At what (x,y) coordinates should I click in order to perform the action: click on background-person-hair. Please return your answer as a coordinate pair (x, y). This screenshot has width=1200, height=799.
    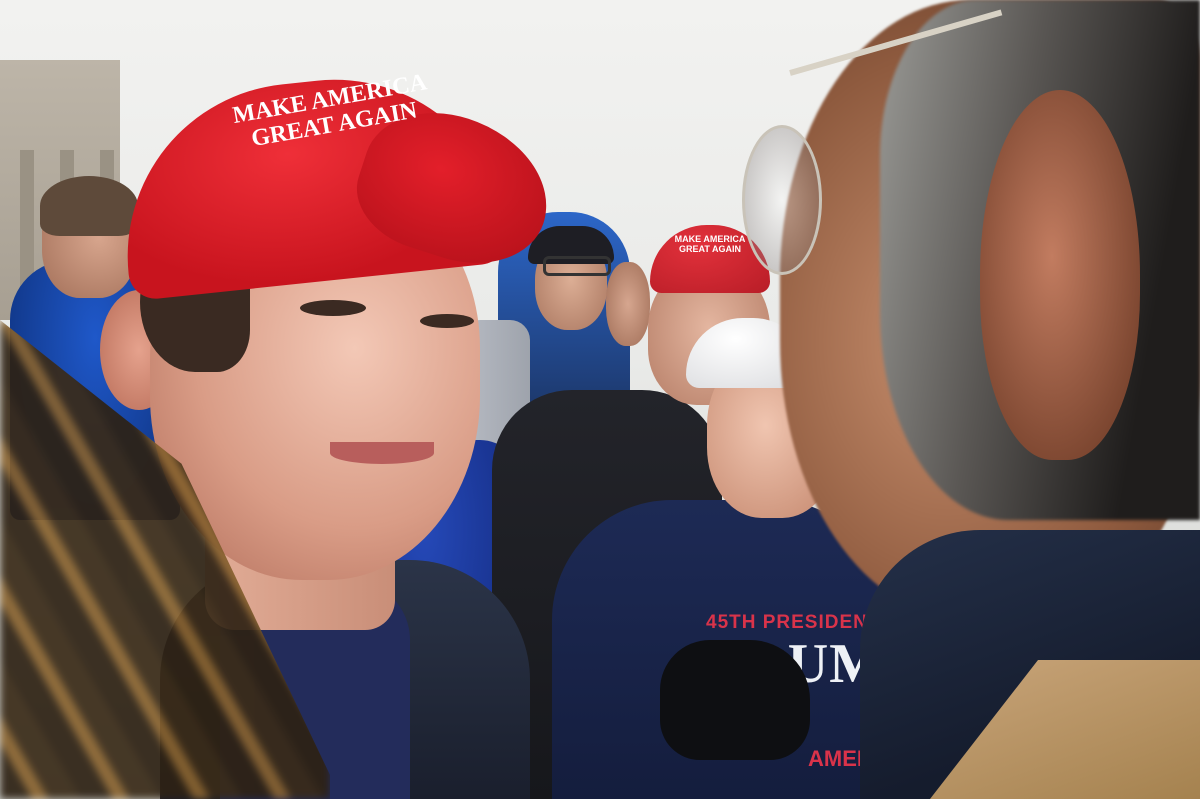
    Looking at the image, I should click on (89, 206).